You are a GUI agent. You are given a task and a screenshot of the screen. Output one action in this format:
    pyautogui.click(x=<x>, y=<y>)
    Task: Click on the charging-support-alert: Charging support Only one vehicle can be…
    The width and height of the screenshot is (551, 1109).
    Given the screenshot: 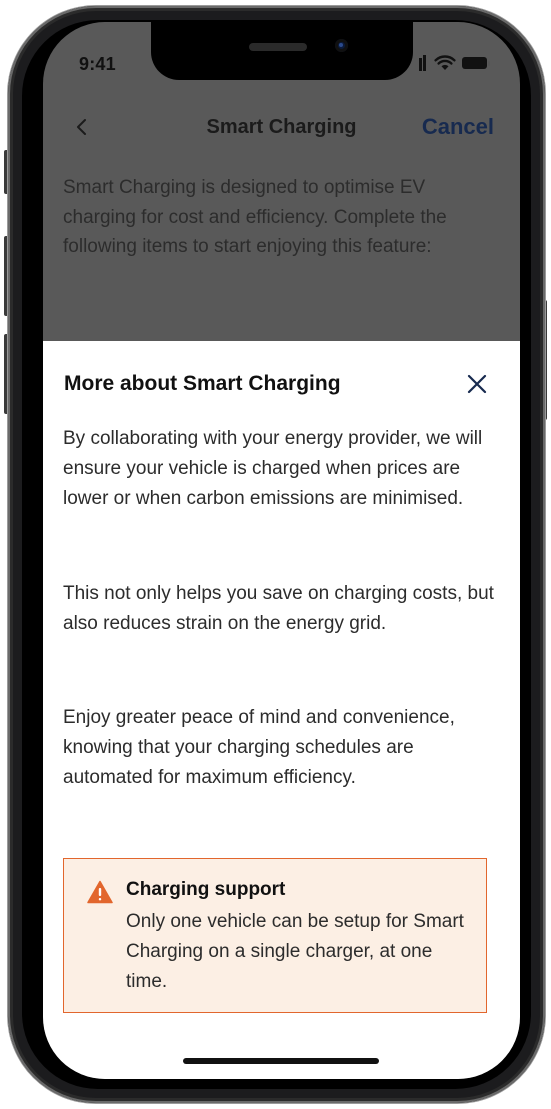 What is the action you would take?
    pyautogui.click(x=275, y=935)
    